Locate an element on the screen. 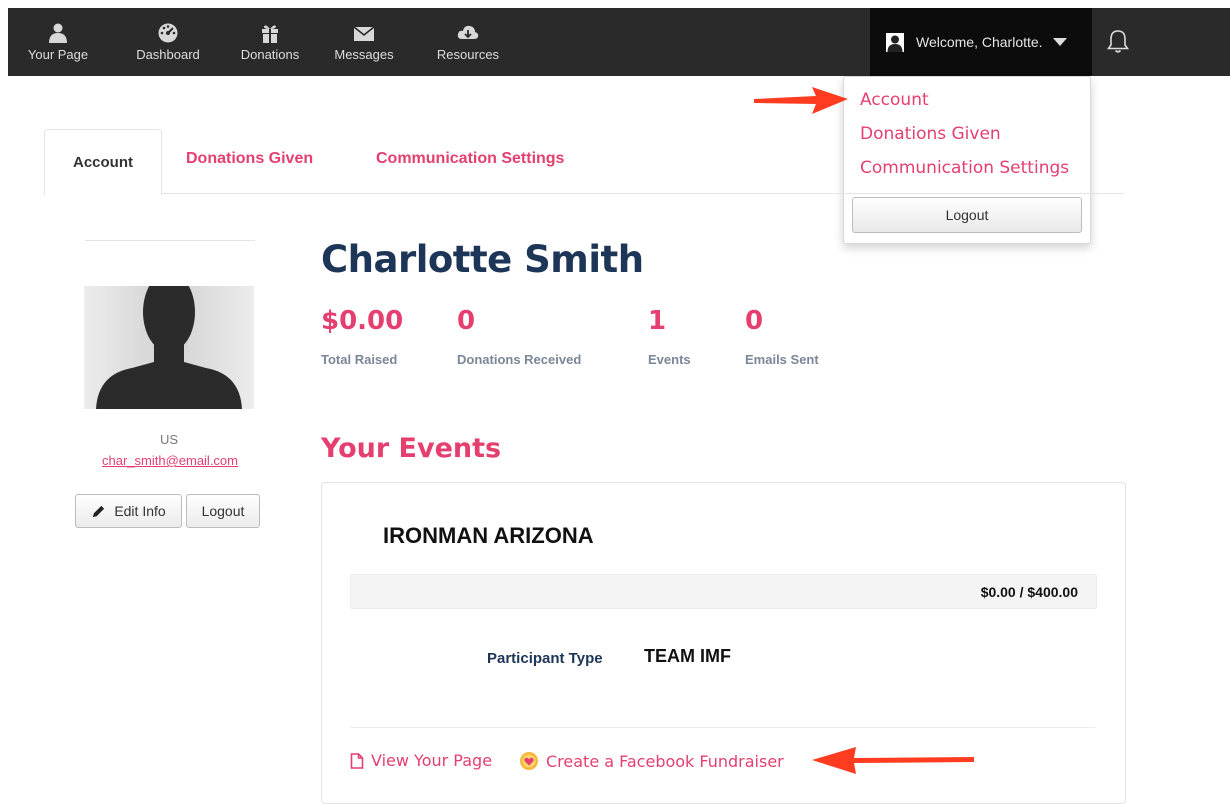 The image size is (1230, 804). silhouette-icon is located at coordinates (169, 347).